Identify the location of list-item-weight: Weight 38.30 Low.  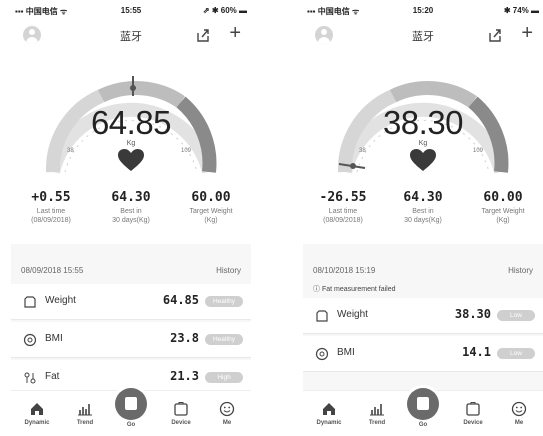
(423, 316).